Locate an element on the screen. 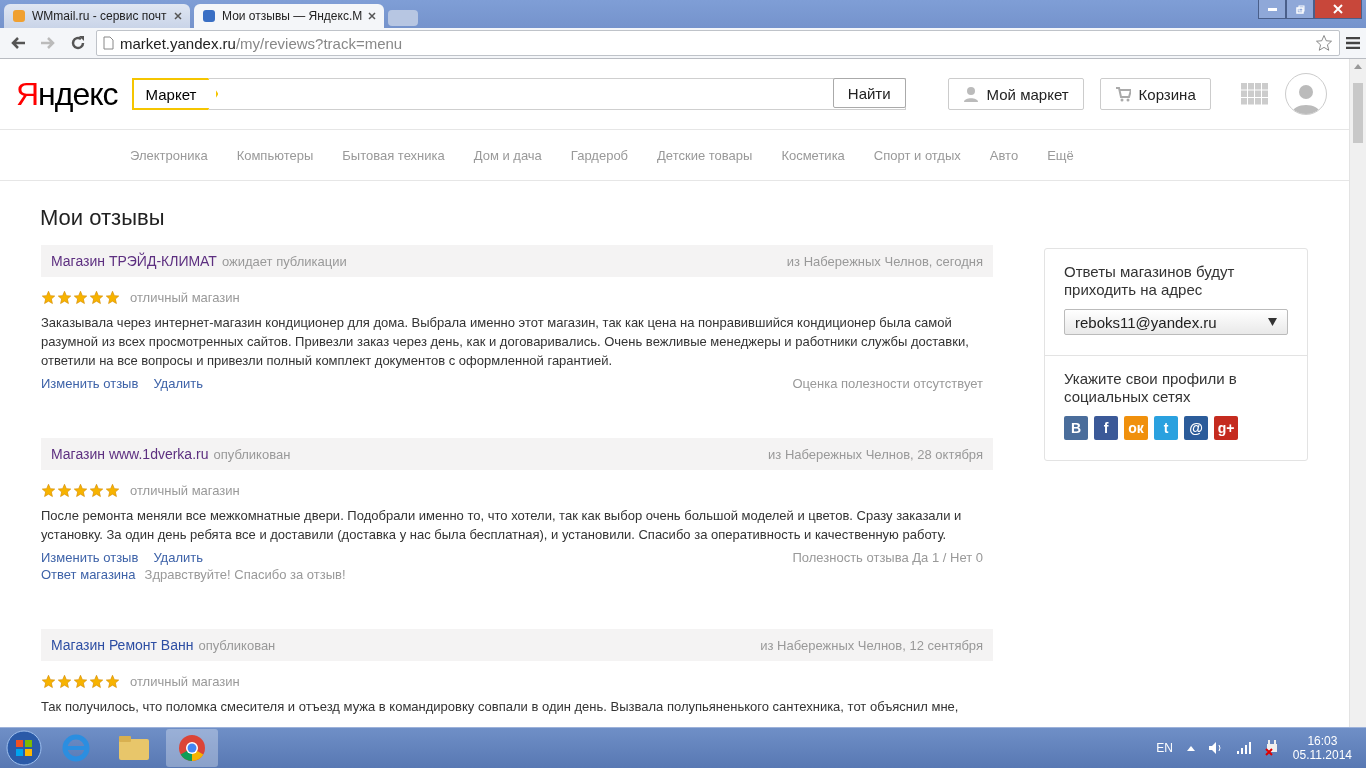 This screenshot has height=768, width=1366. power-plug-icon is located at coordinates (1271, 748).